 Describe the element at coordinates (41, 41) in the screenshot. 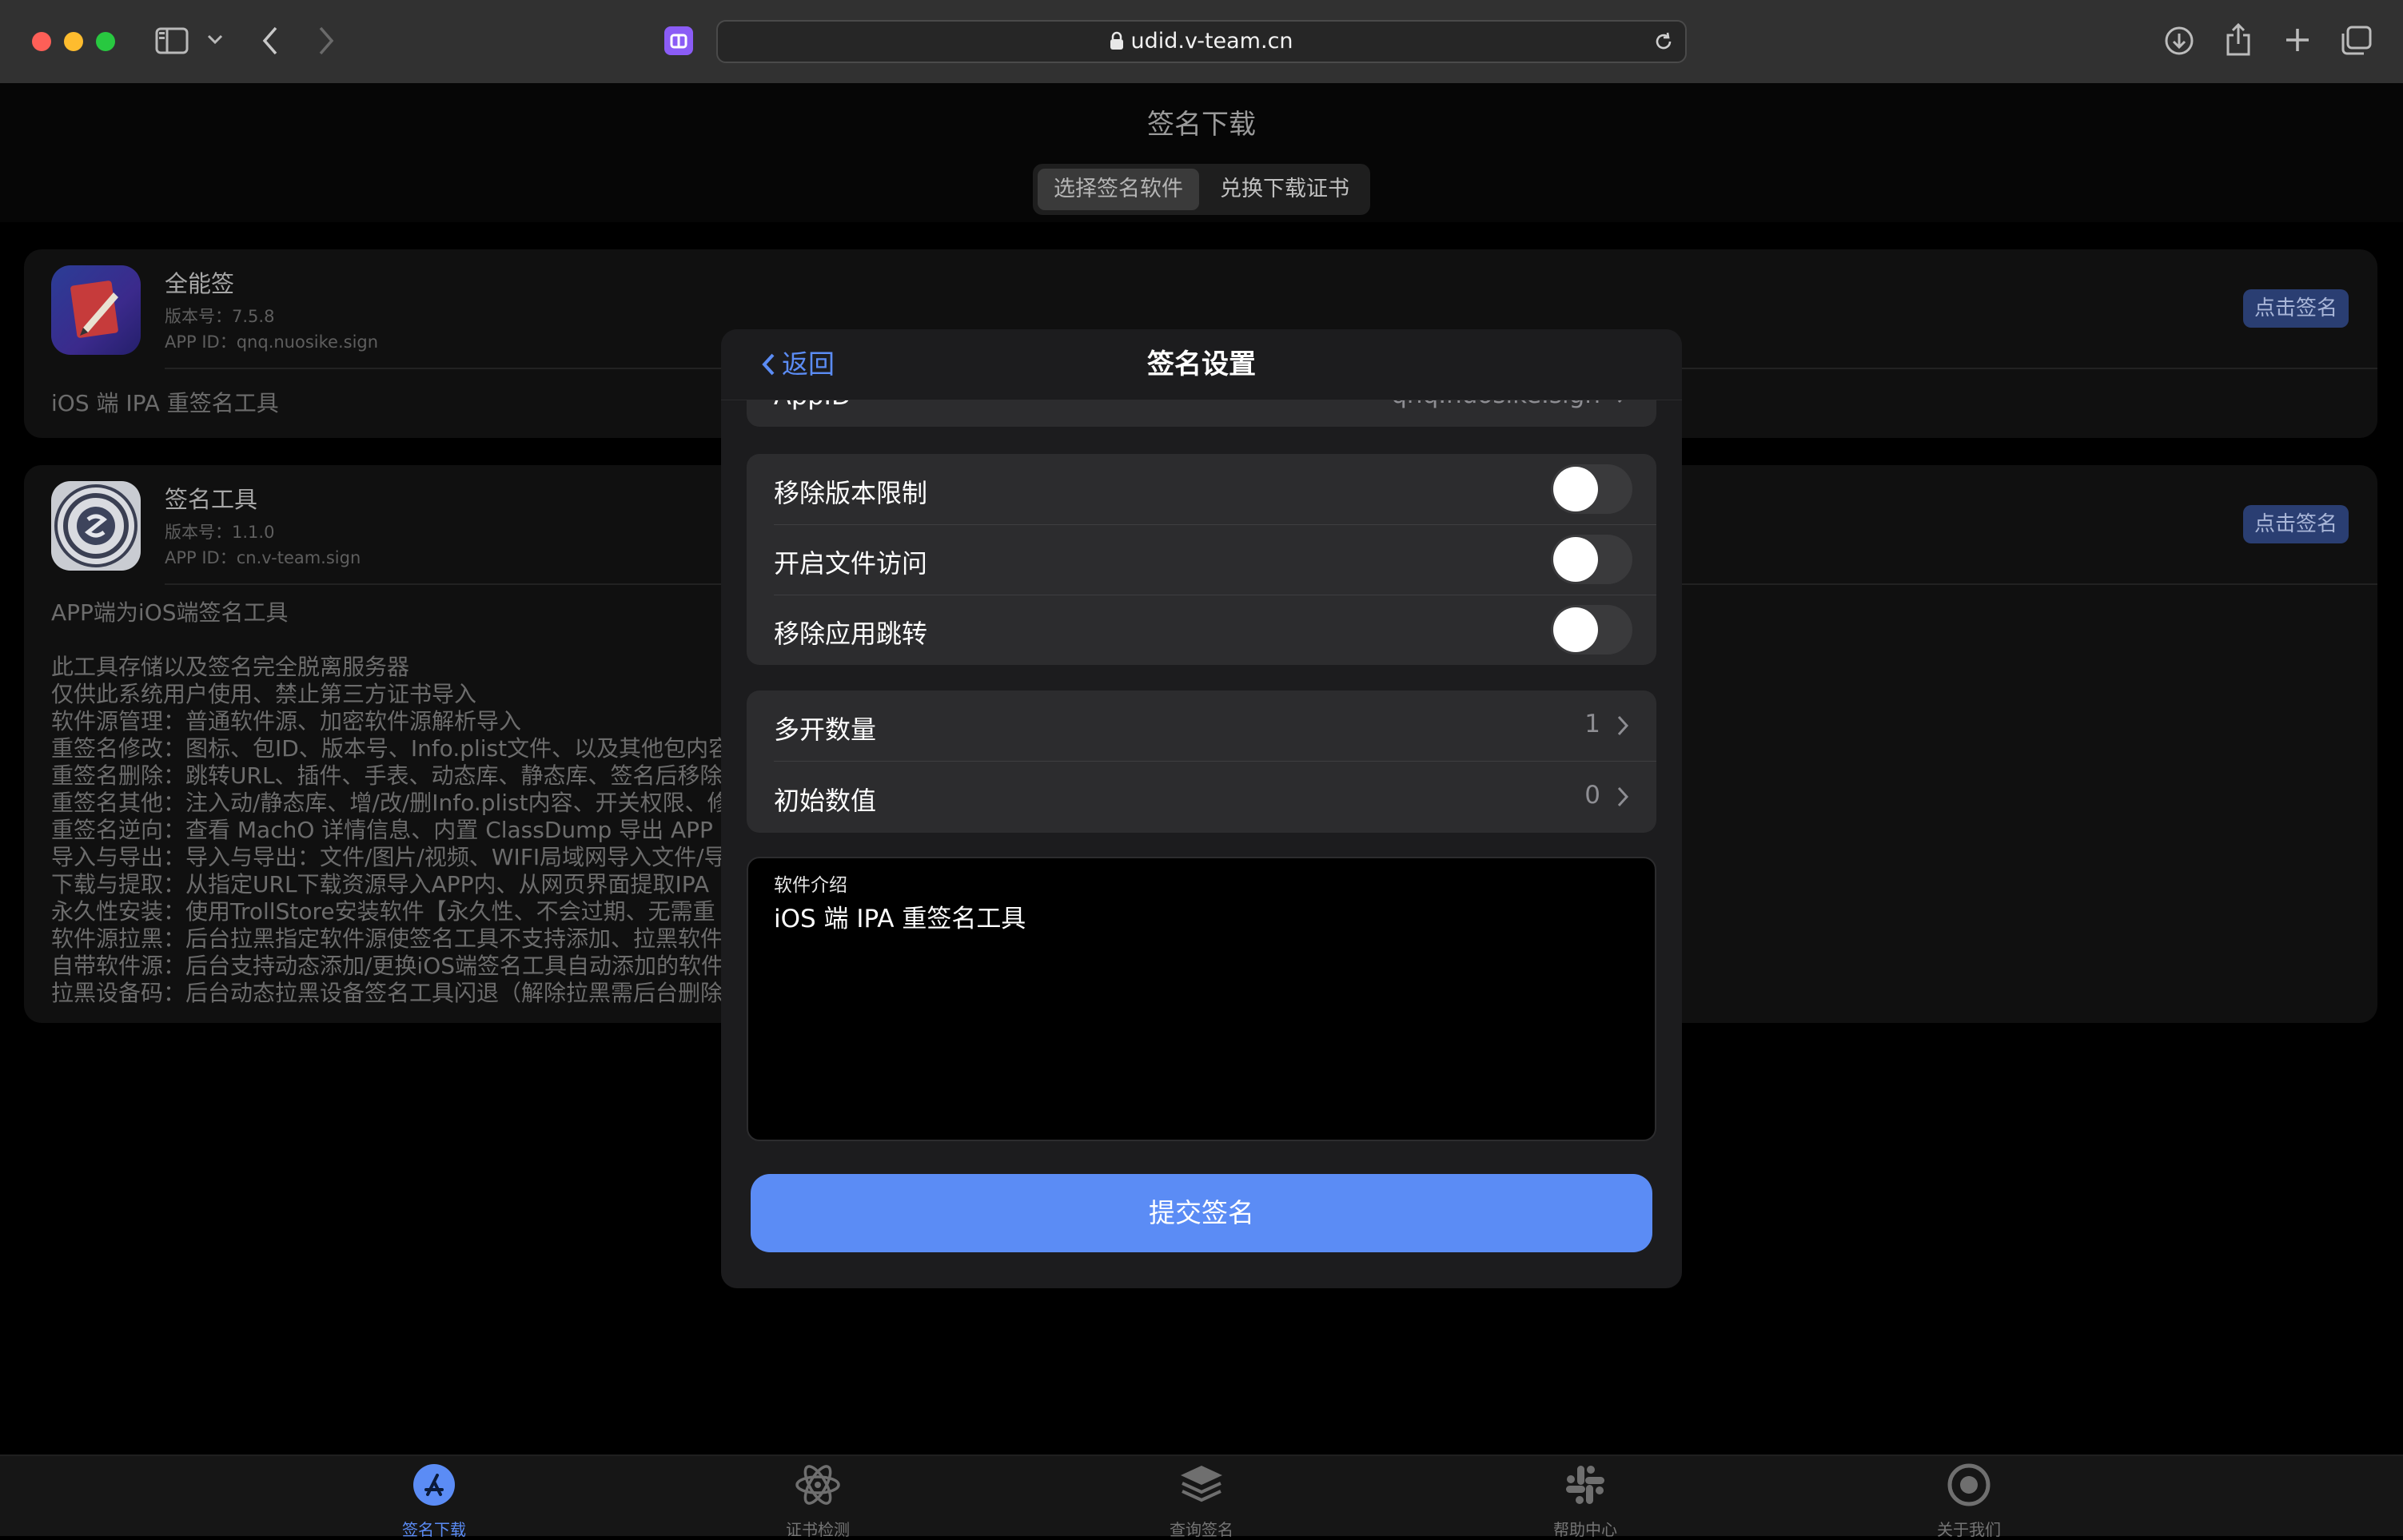

I see `close-window-button` at that location.